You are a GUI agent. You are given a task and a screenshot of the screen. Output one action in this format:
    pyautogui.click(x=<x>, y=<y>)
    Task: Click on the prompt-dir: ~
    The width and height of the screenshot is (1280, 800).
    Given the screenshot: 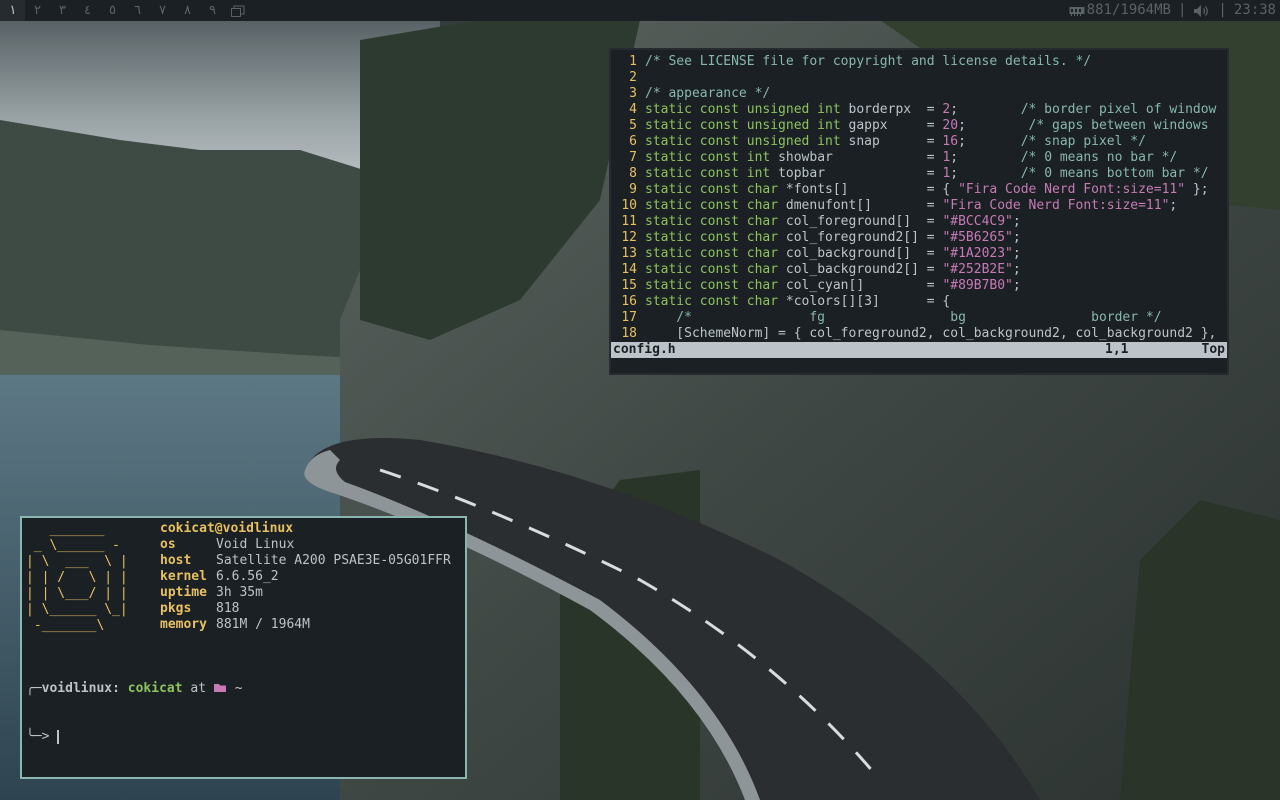 What is the action you would take?
    pyautogui.click(x=238, y=688)
    